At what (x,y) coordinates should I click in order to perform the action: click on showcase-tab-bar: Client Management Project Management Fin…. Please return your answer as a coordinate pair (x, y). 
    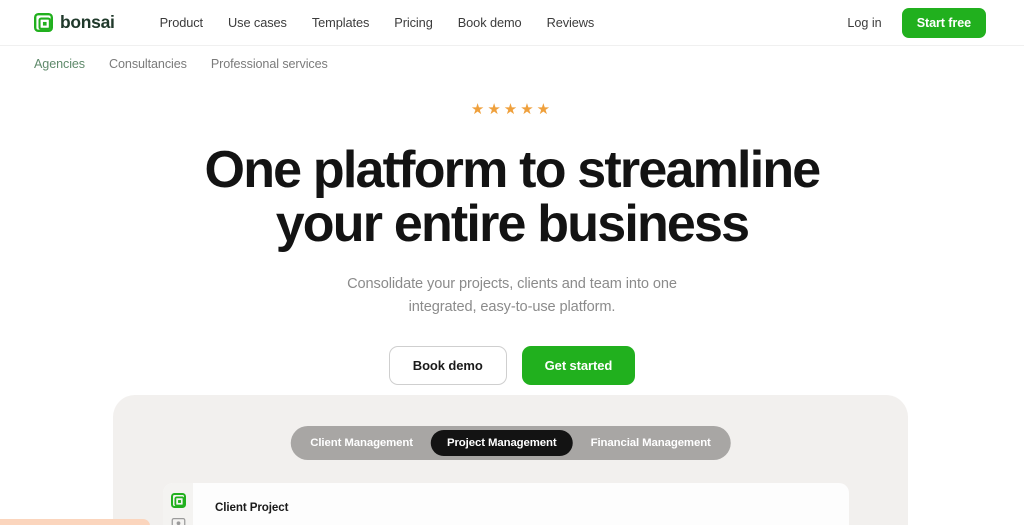
    Looking at the image, I should click on (510, 443).